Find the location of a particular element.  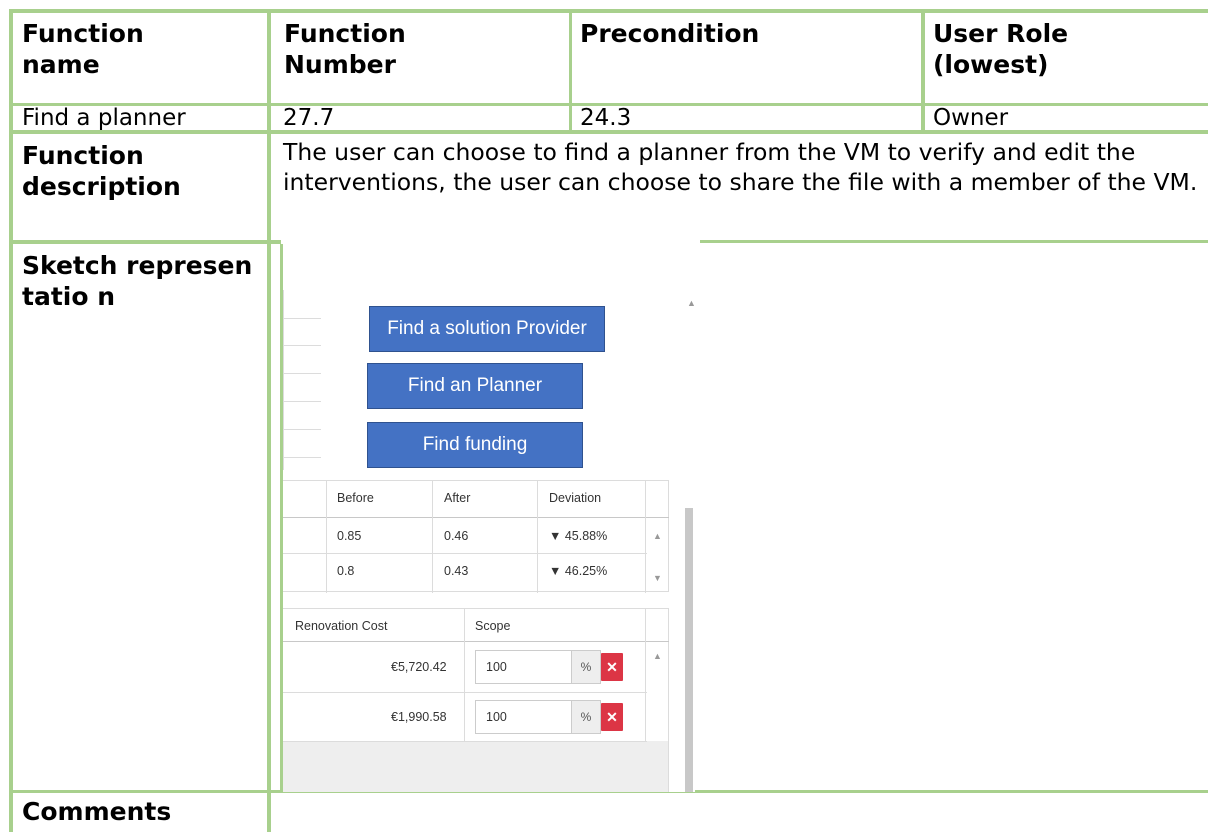

deviation-cell-after: 0.43 is located at coordinates (456, 571).